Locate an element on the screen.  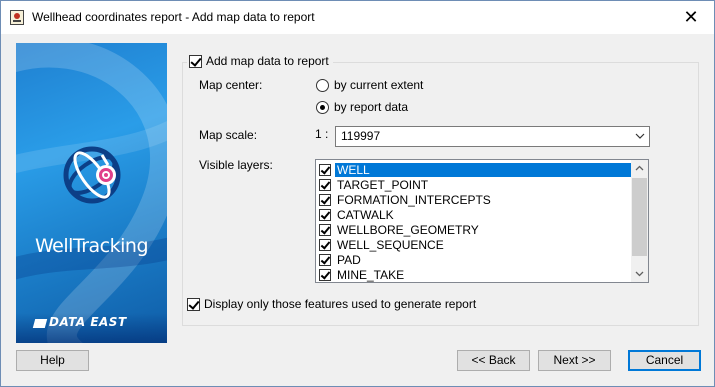
map-scale-value: 119997 is located at coordinates (361, 136).